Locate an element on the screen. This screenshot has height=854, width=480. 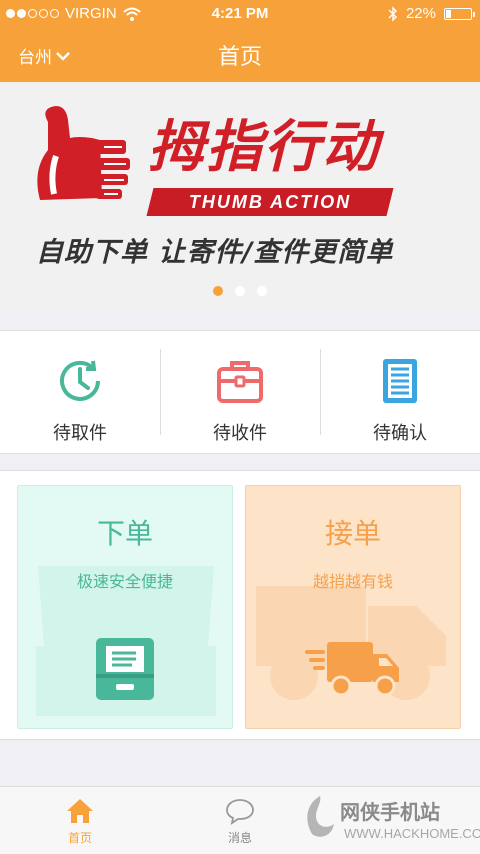
accept-order-card: 接单 越捎越有钱 is located at coordinates (353, 607).